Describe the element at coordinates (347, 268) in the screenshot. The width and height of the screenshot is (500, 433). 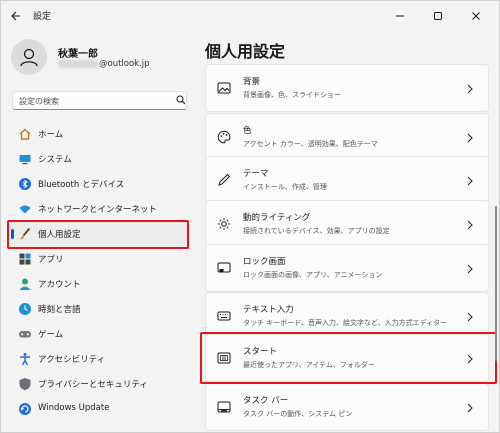
I see `card-lock-screen: ロック画面 ロック画面の画像、アプリ、アニメーション` at that location.